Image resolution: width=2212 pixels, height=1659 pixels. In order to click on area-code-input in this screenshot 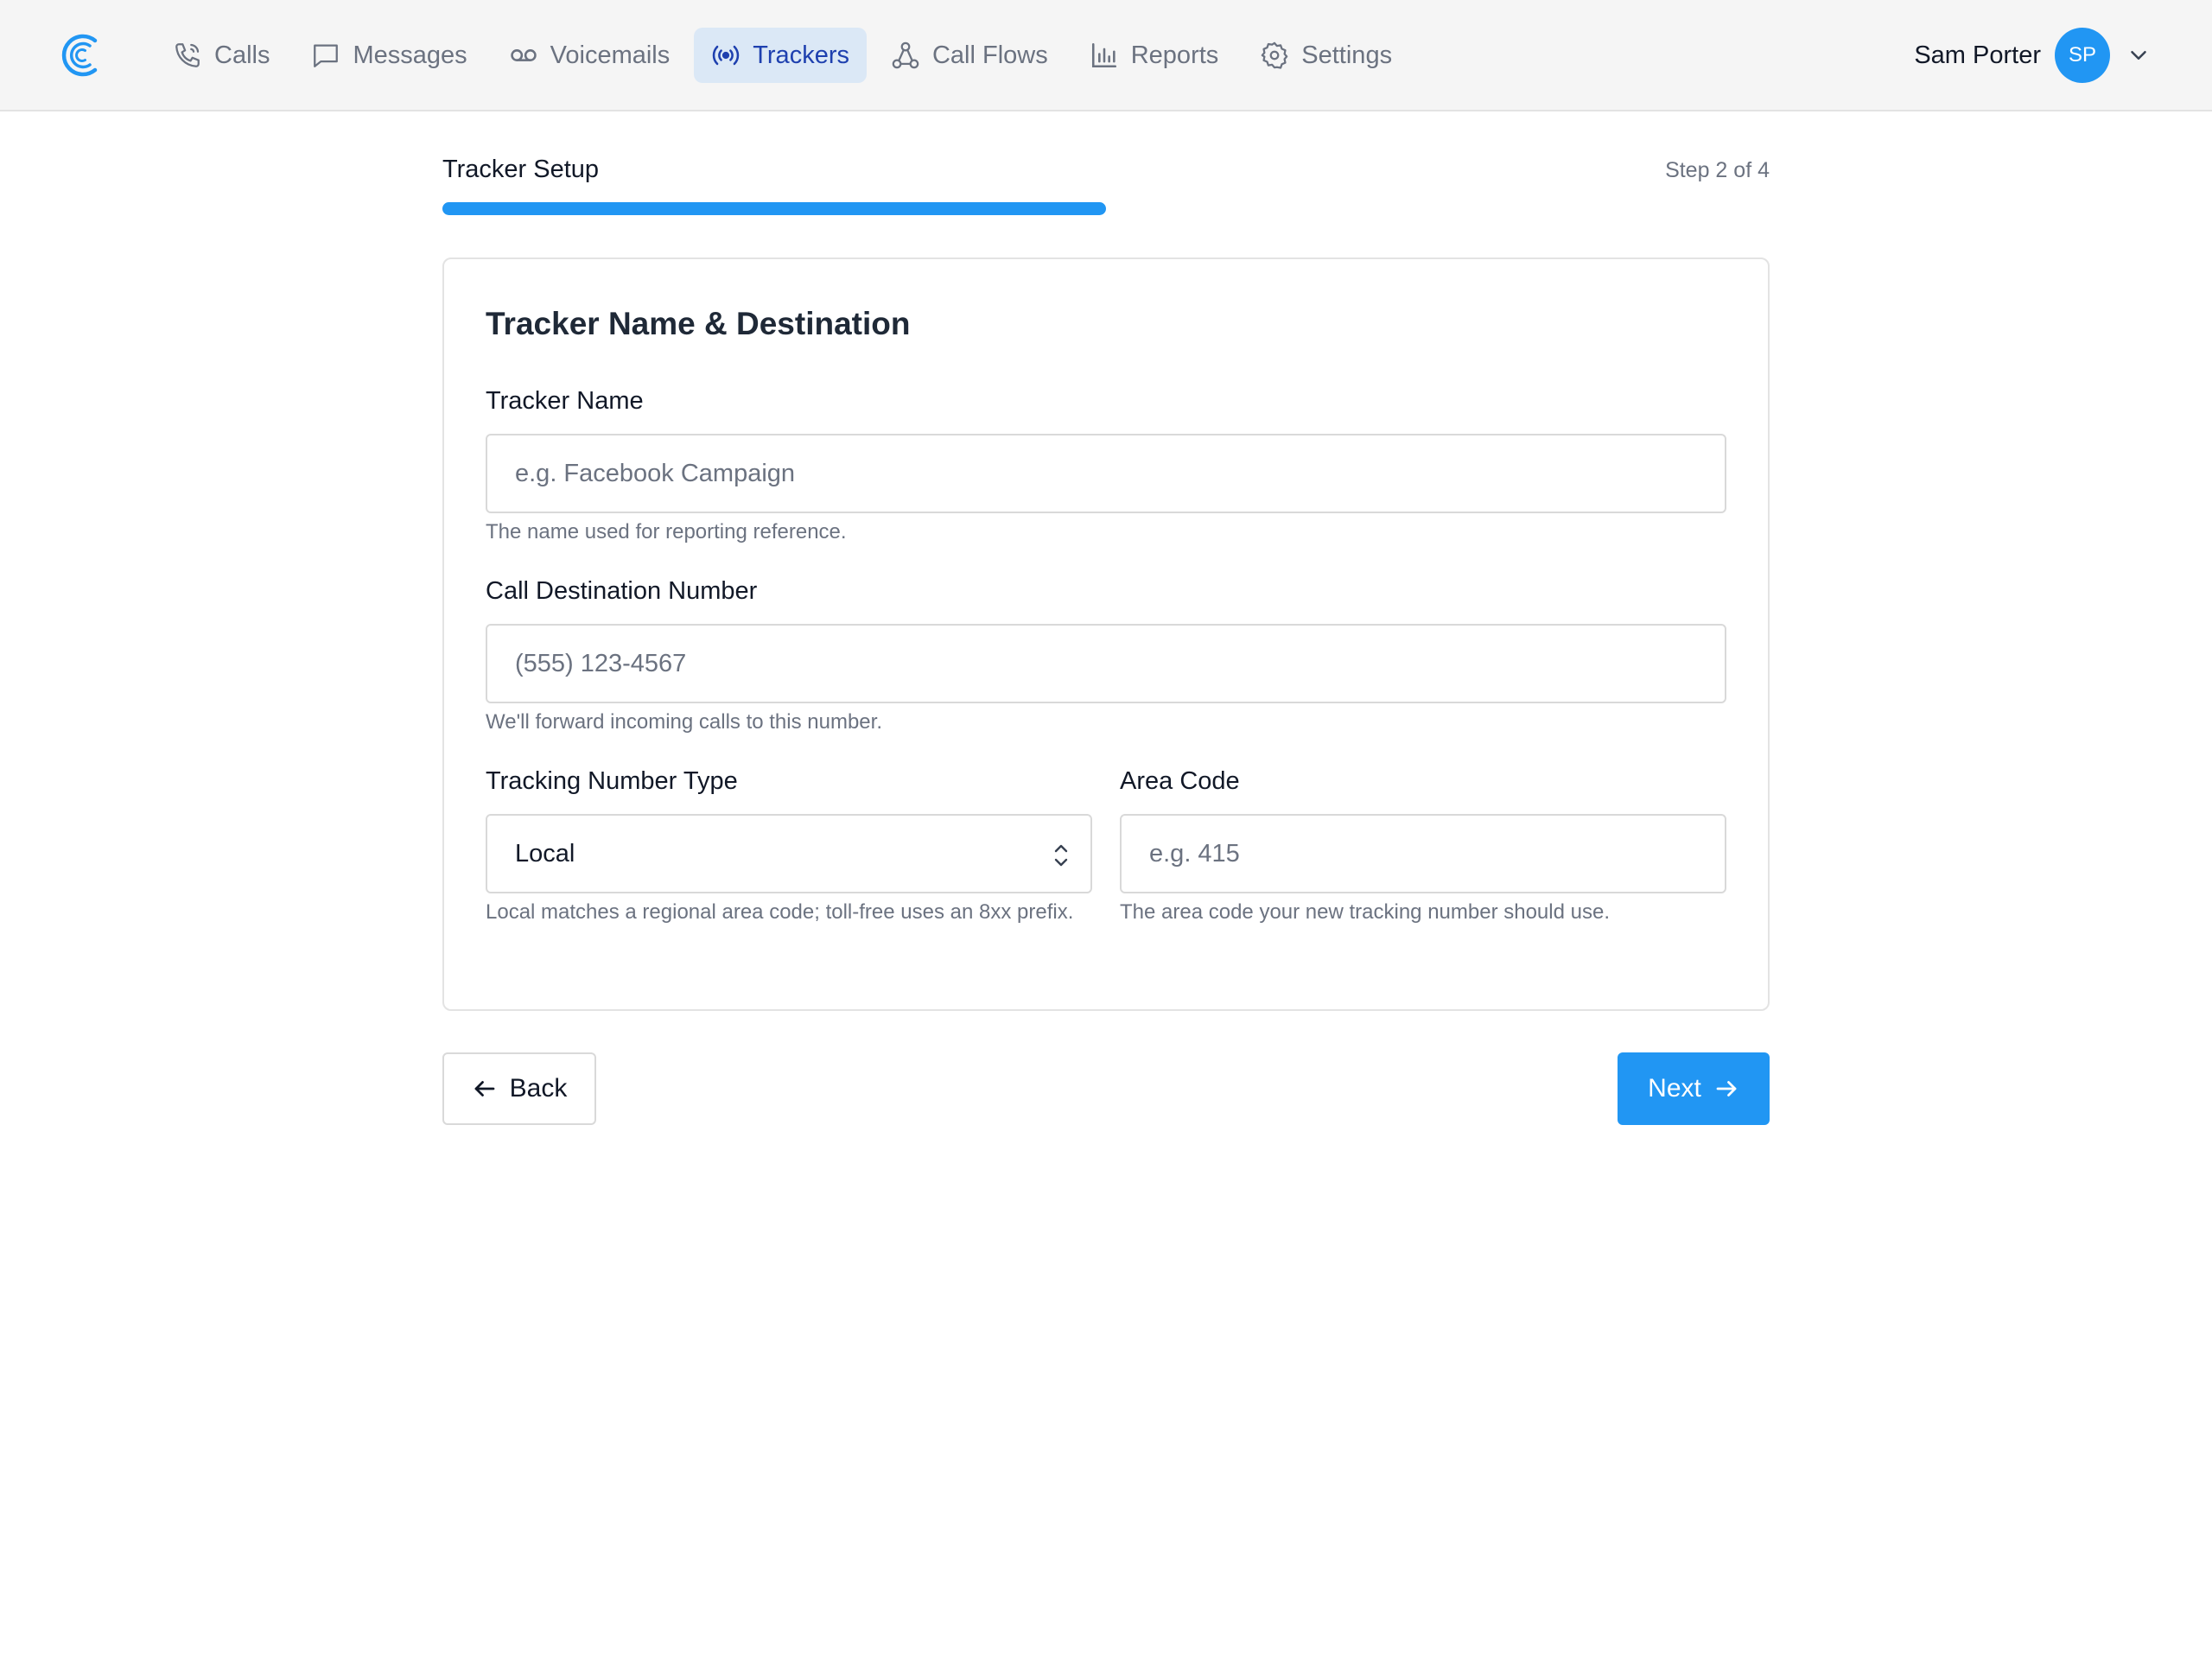, I will do `click(1423, 853)`.